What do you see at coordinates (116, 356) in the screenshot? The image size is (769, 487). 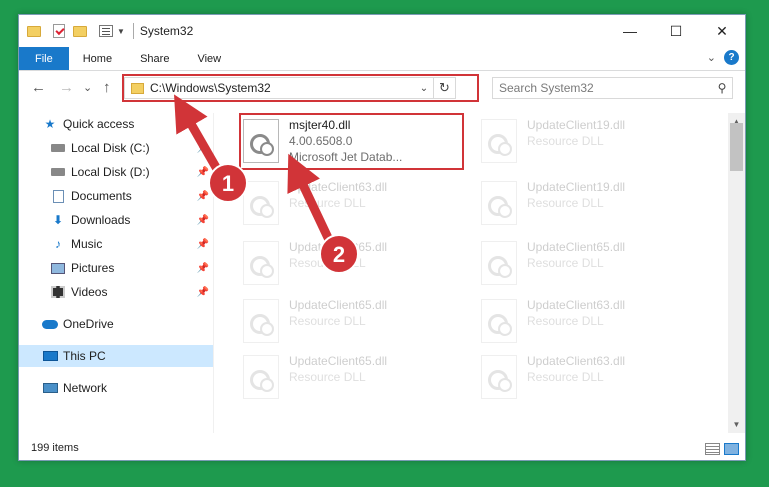 I see `sidebar-item-this-pc: This PC` at bounding box center [116, 356].